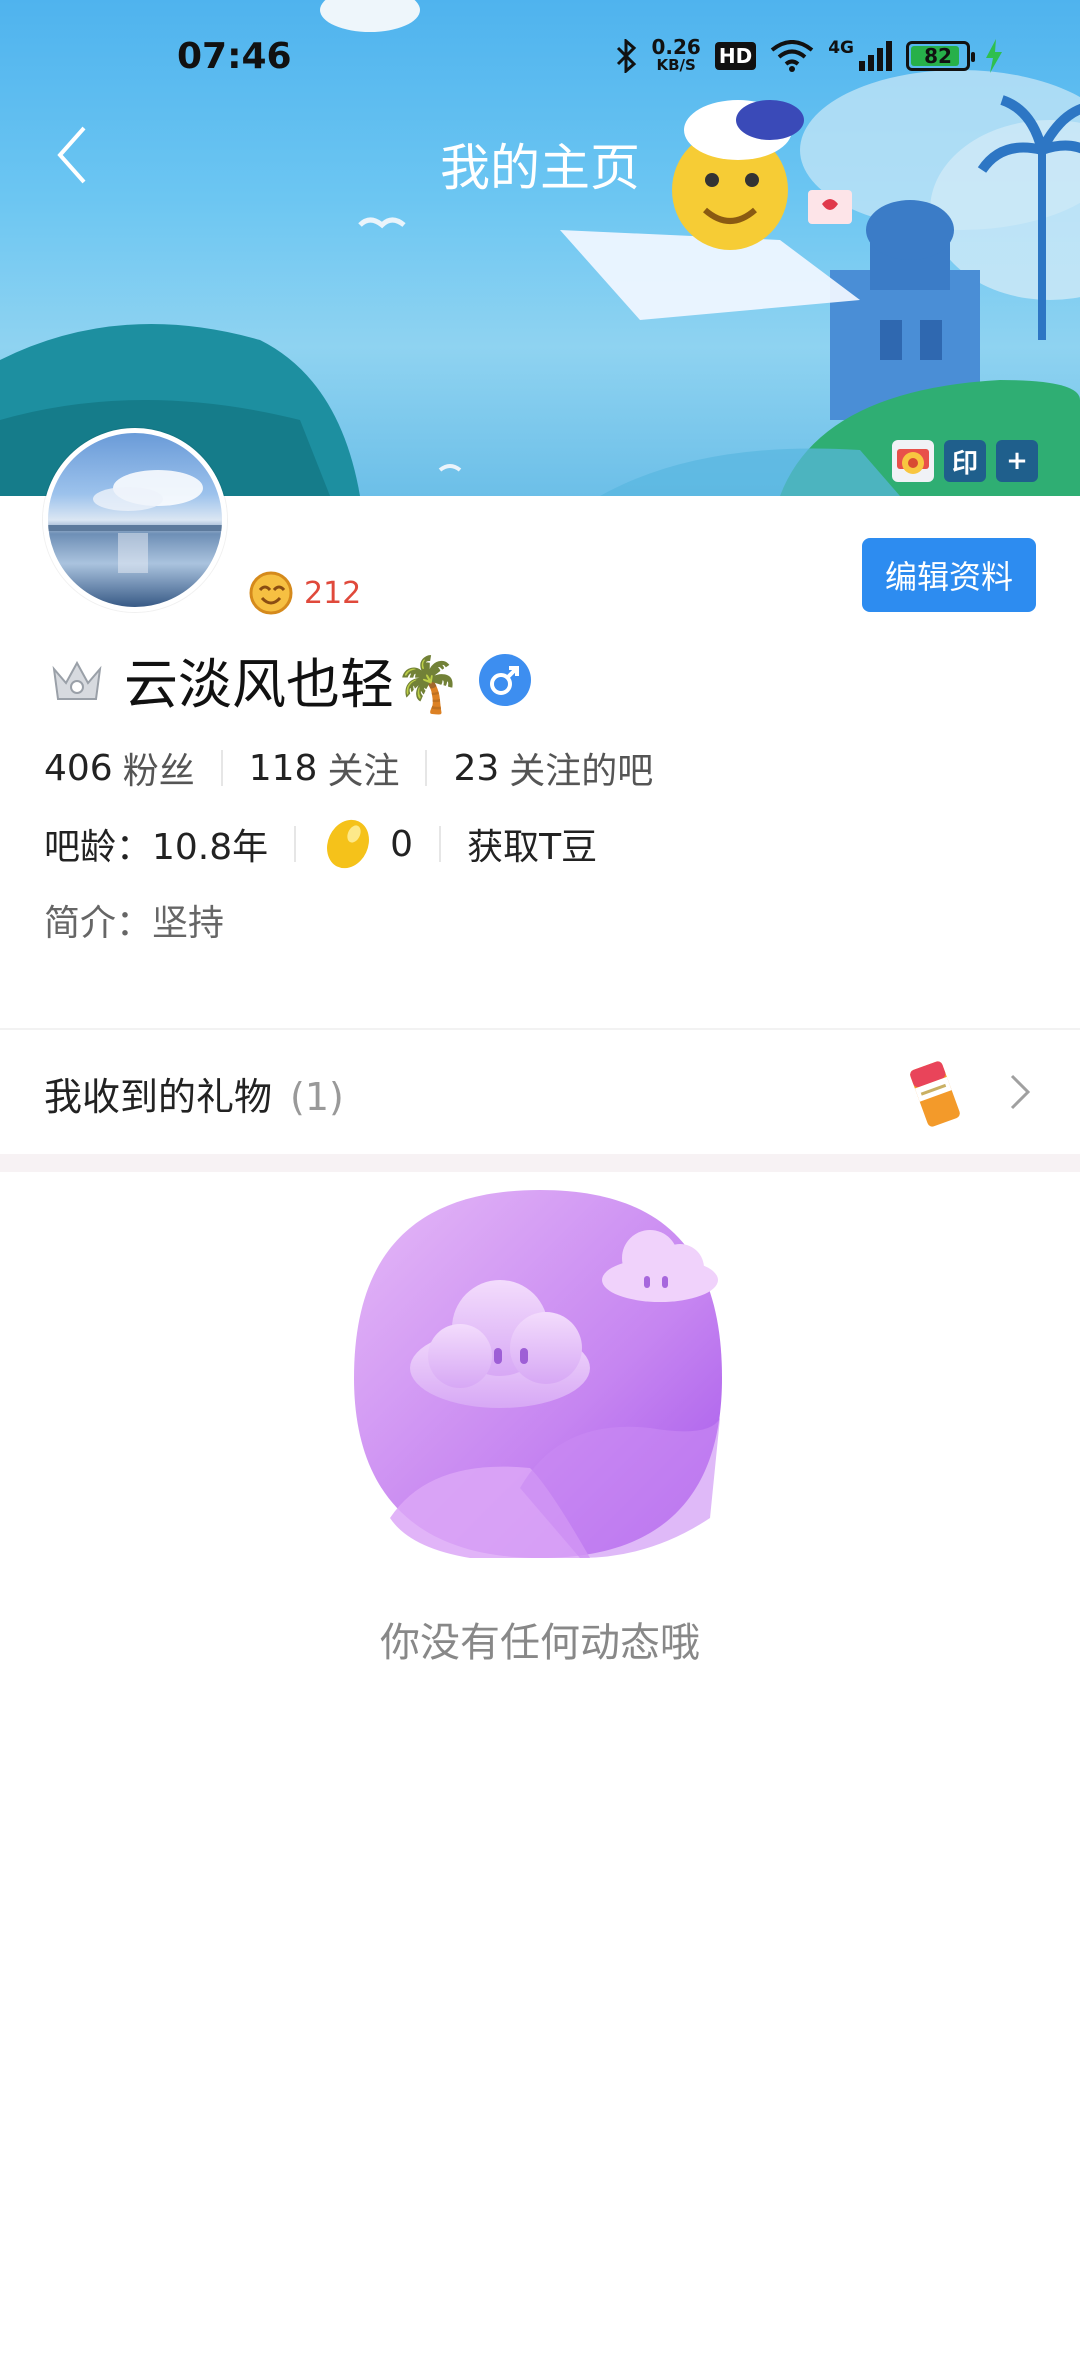  I want to click on stats-row: 406 粉丝 118 关注 23 关注的吧, so click(348, 768).